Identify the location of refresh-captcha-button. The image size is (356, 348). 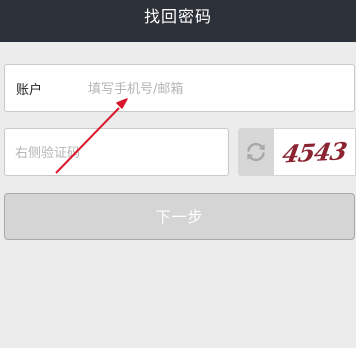
(256, 152).